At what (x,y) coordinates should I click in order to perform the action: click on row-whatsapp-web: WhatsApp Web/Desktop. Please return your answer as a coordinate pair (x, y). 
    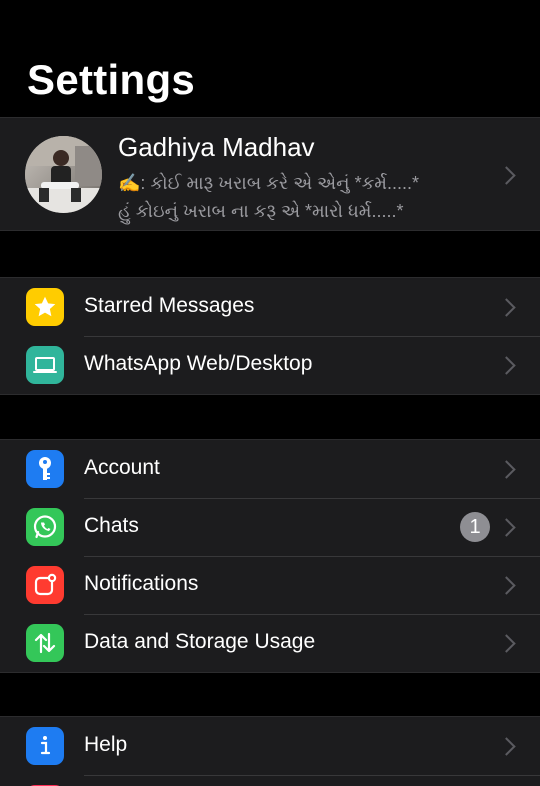
    Looking at the image, I should click on (270, 365).